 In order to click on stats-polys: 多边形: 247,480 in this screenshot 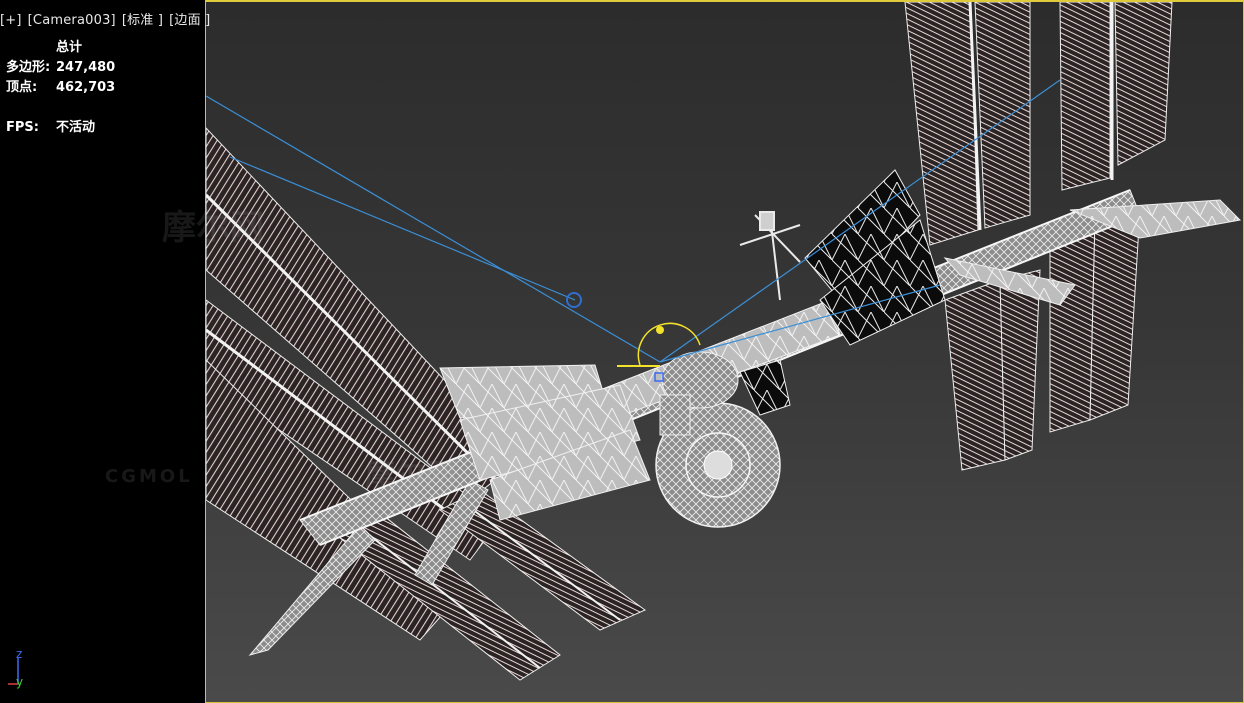, I will do `click(60, 68)`.